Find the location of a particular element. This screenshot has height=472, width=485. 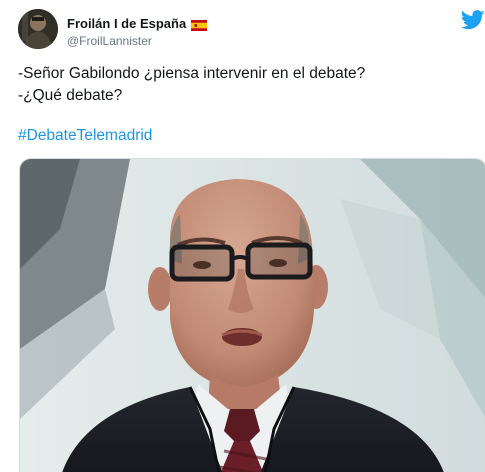

spain-flag-icon is located at coordinates (199, 24).